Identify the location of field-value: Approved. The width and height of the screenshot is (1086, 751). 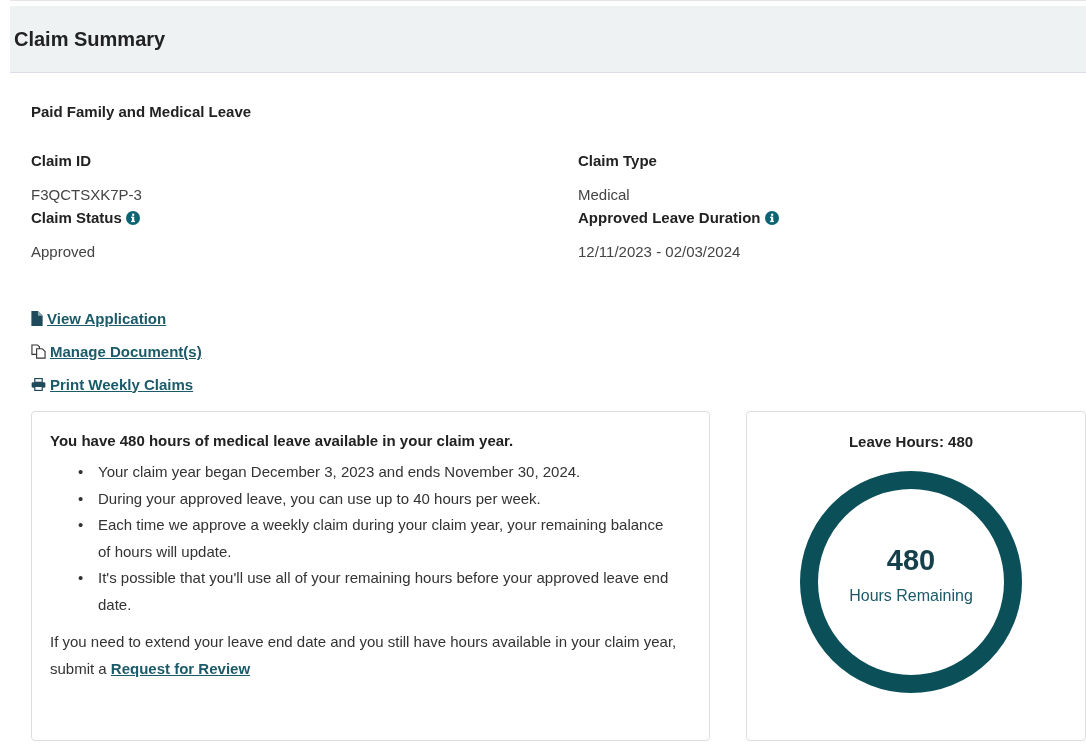
(64, 251).